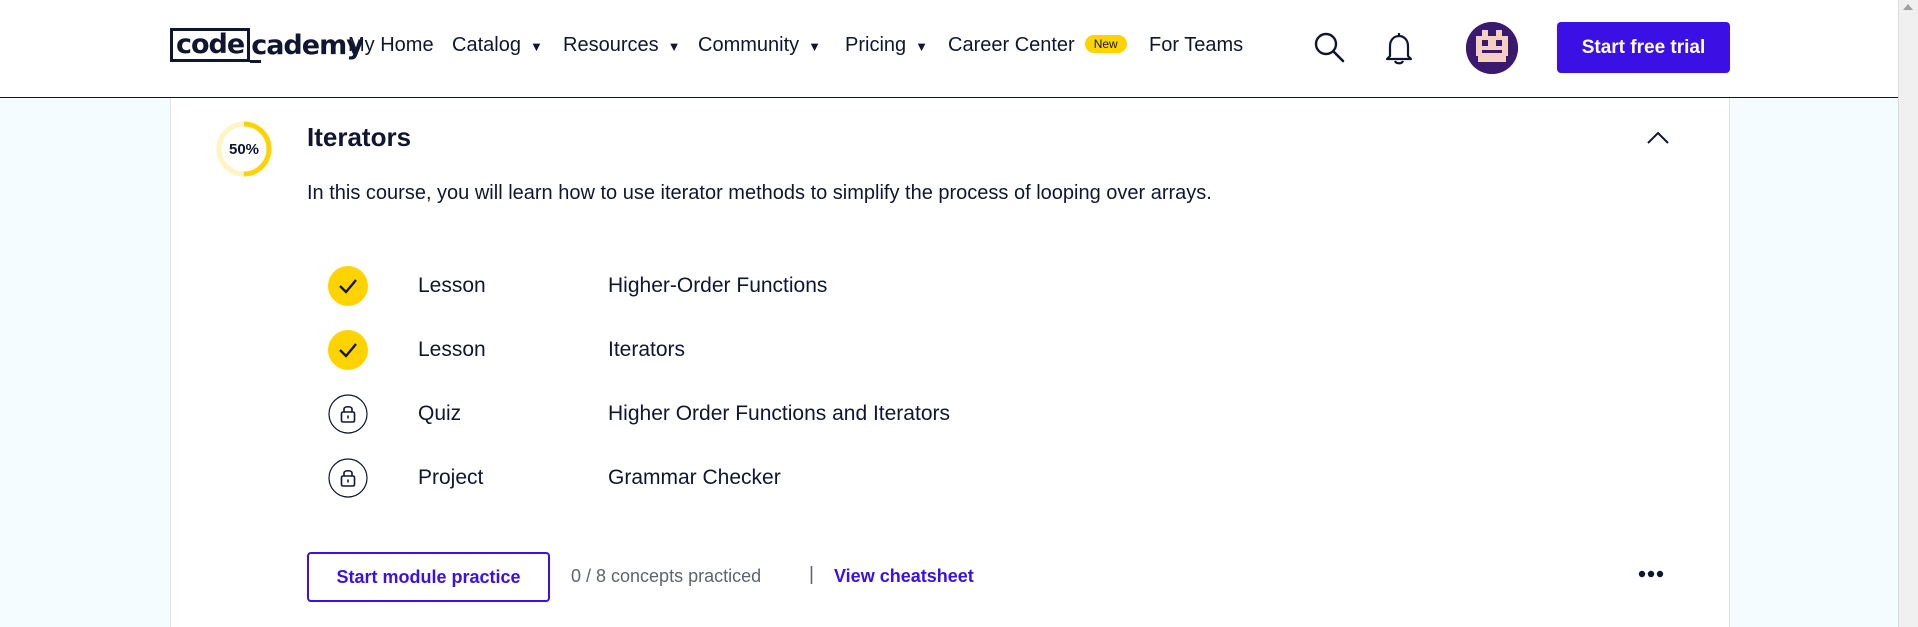  I want to click on codecademy-logo: code cademy, so click(267, 45).